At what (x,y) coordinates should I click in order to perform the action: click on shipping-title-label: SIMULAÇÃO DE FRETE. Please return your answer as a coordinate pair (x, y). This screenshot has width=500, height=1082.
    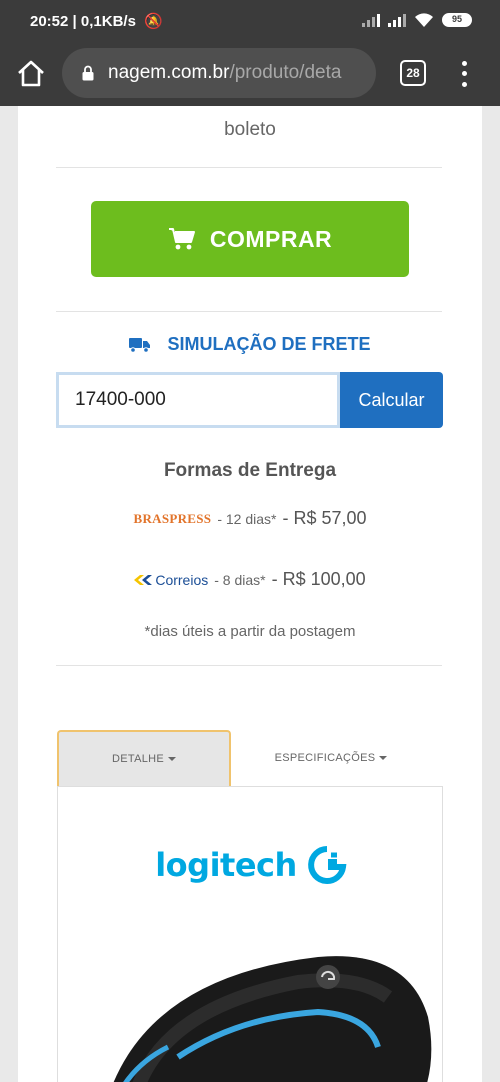
    Looking at the image, I should click on (269, 344).